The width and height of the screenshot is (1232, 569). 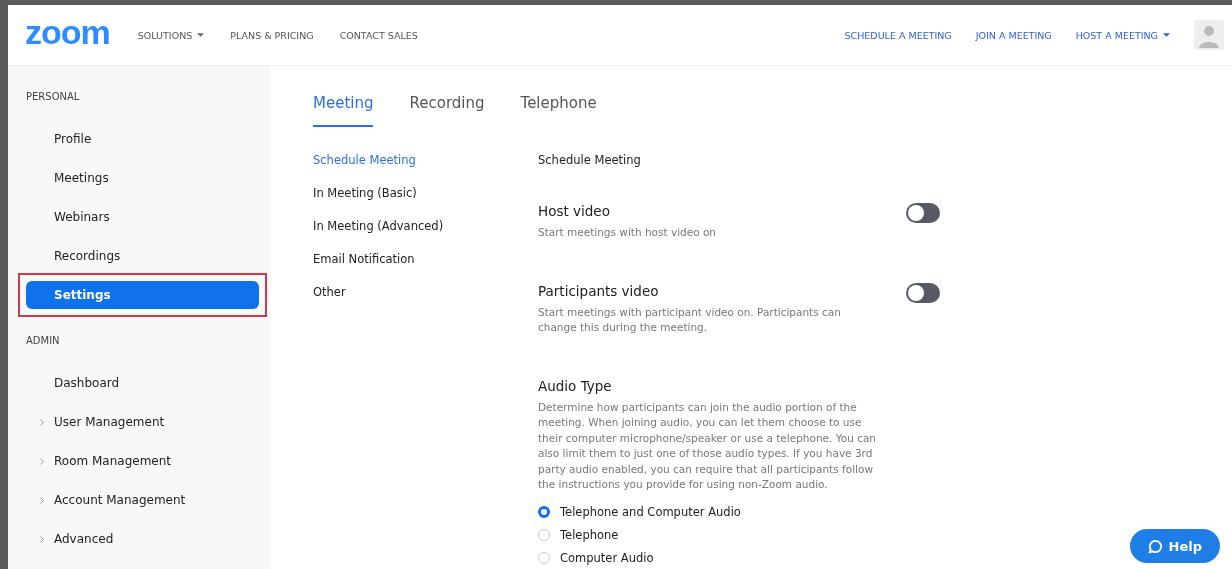 What do you see at coordinates (378, 35) in the screenshot?
I see `nav-link: CONTACT SALES` at bounding box center [378, 35].